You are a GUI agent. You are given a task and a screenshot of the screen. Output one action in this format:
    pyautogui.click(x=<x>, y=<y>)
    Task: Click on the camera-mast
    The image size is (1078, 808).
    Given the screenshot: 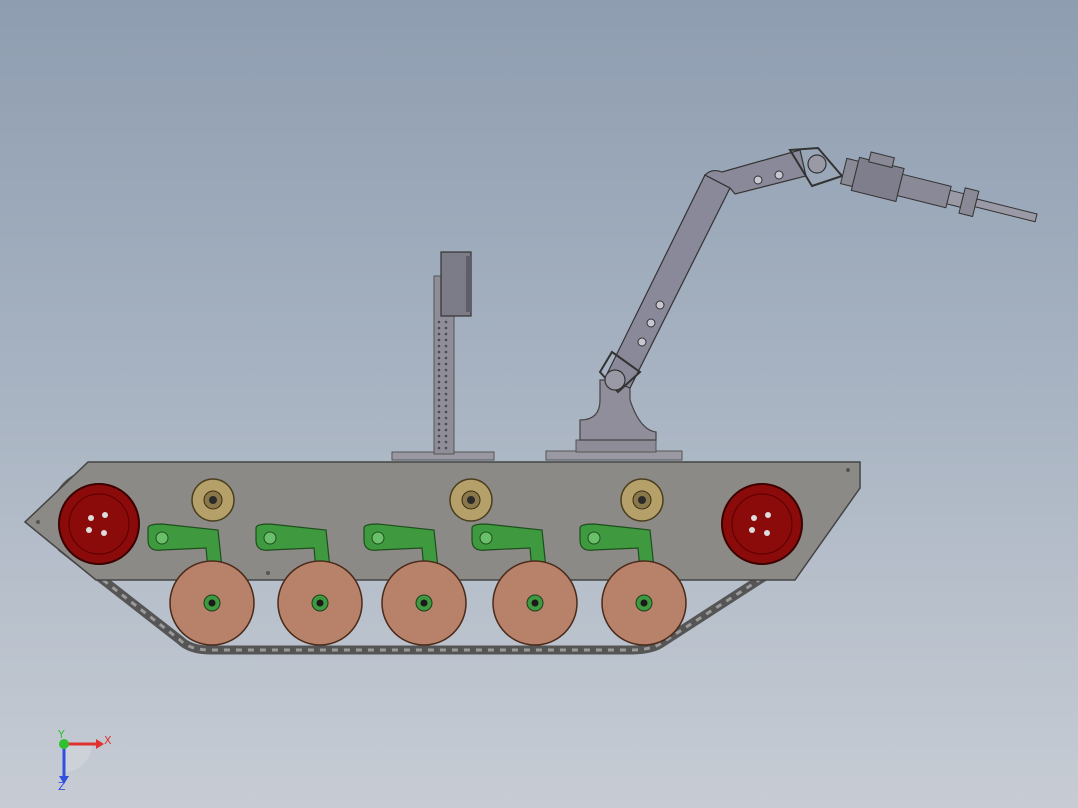 What is the action you would take?
    pyautogui.click(x=443, y=356)
    